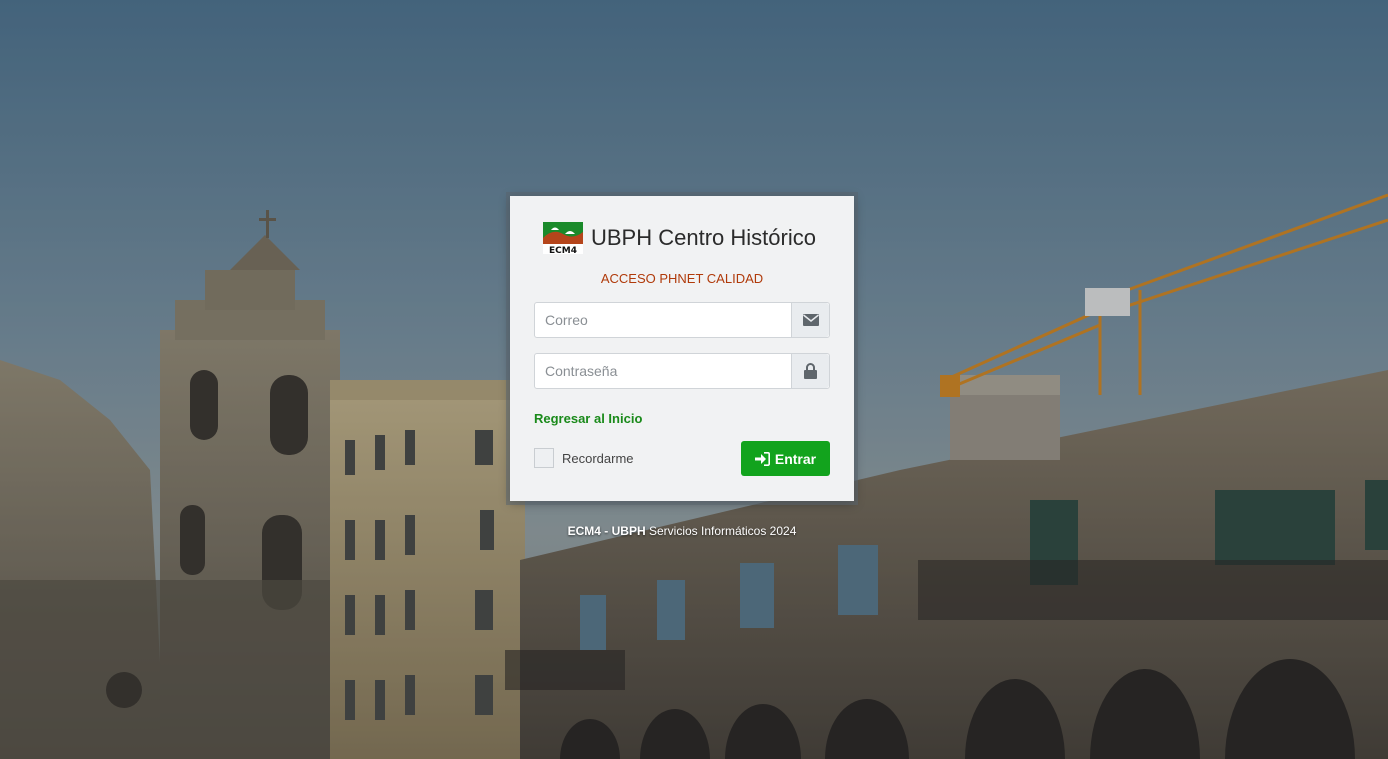 Image resolution: width=1388 pixels, height=759 pixels. Describe the element at coordinates (663, 320) in the screenshot. I see `email-input` at that location.